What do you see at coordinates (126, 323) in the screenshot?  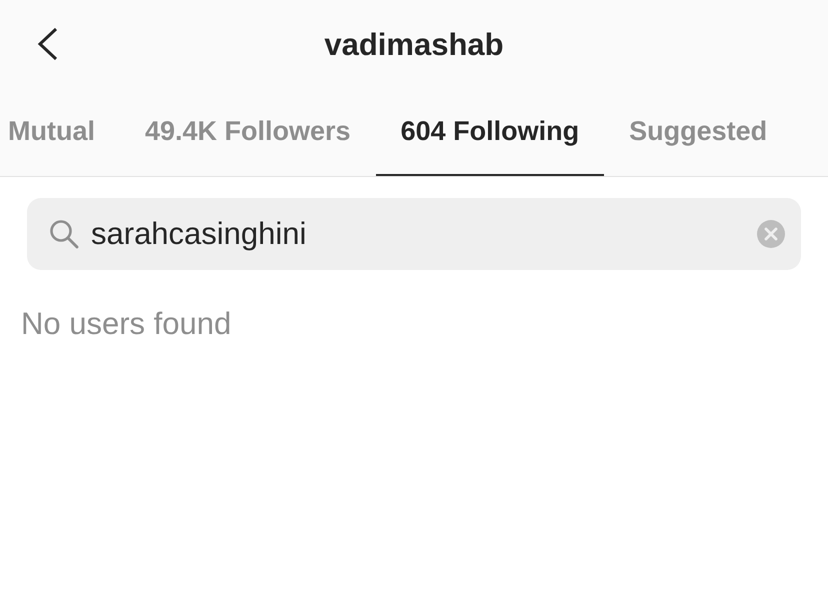 I see `empty-message: No users found` at bounding box center [126, 323].